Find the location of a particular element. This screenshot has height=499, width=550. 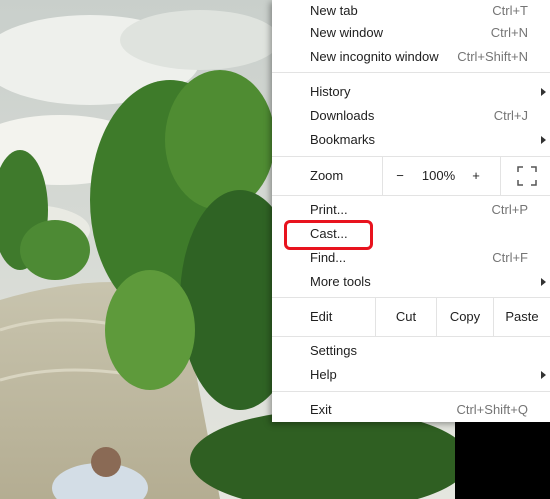

menu-item-shortcut: Ctrl+N is located at coordinates (509, 32).